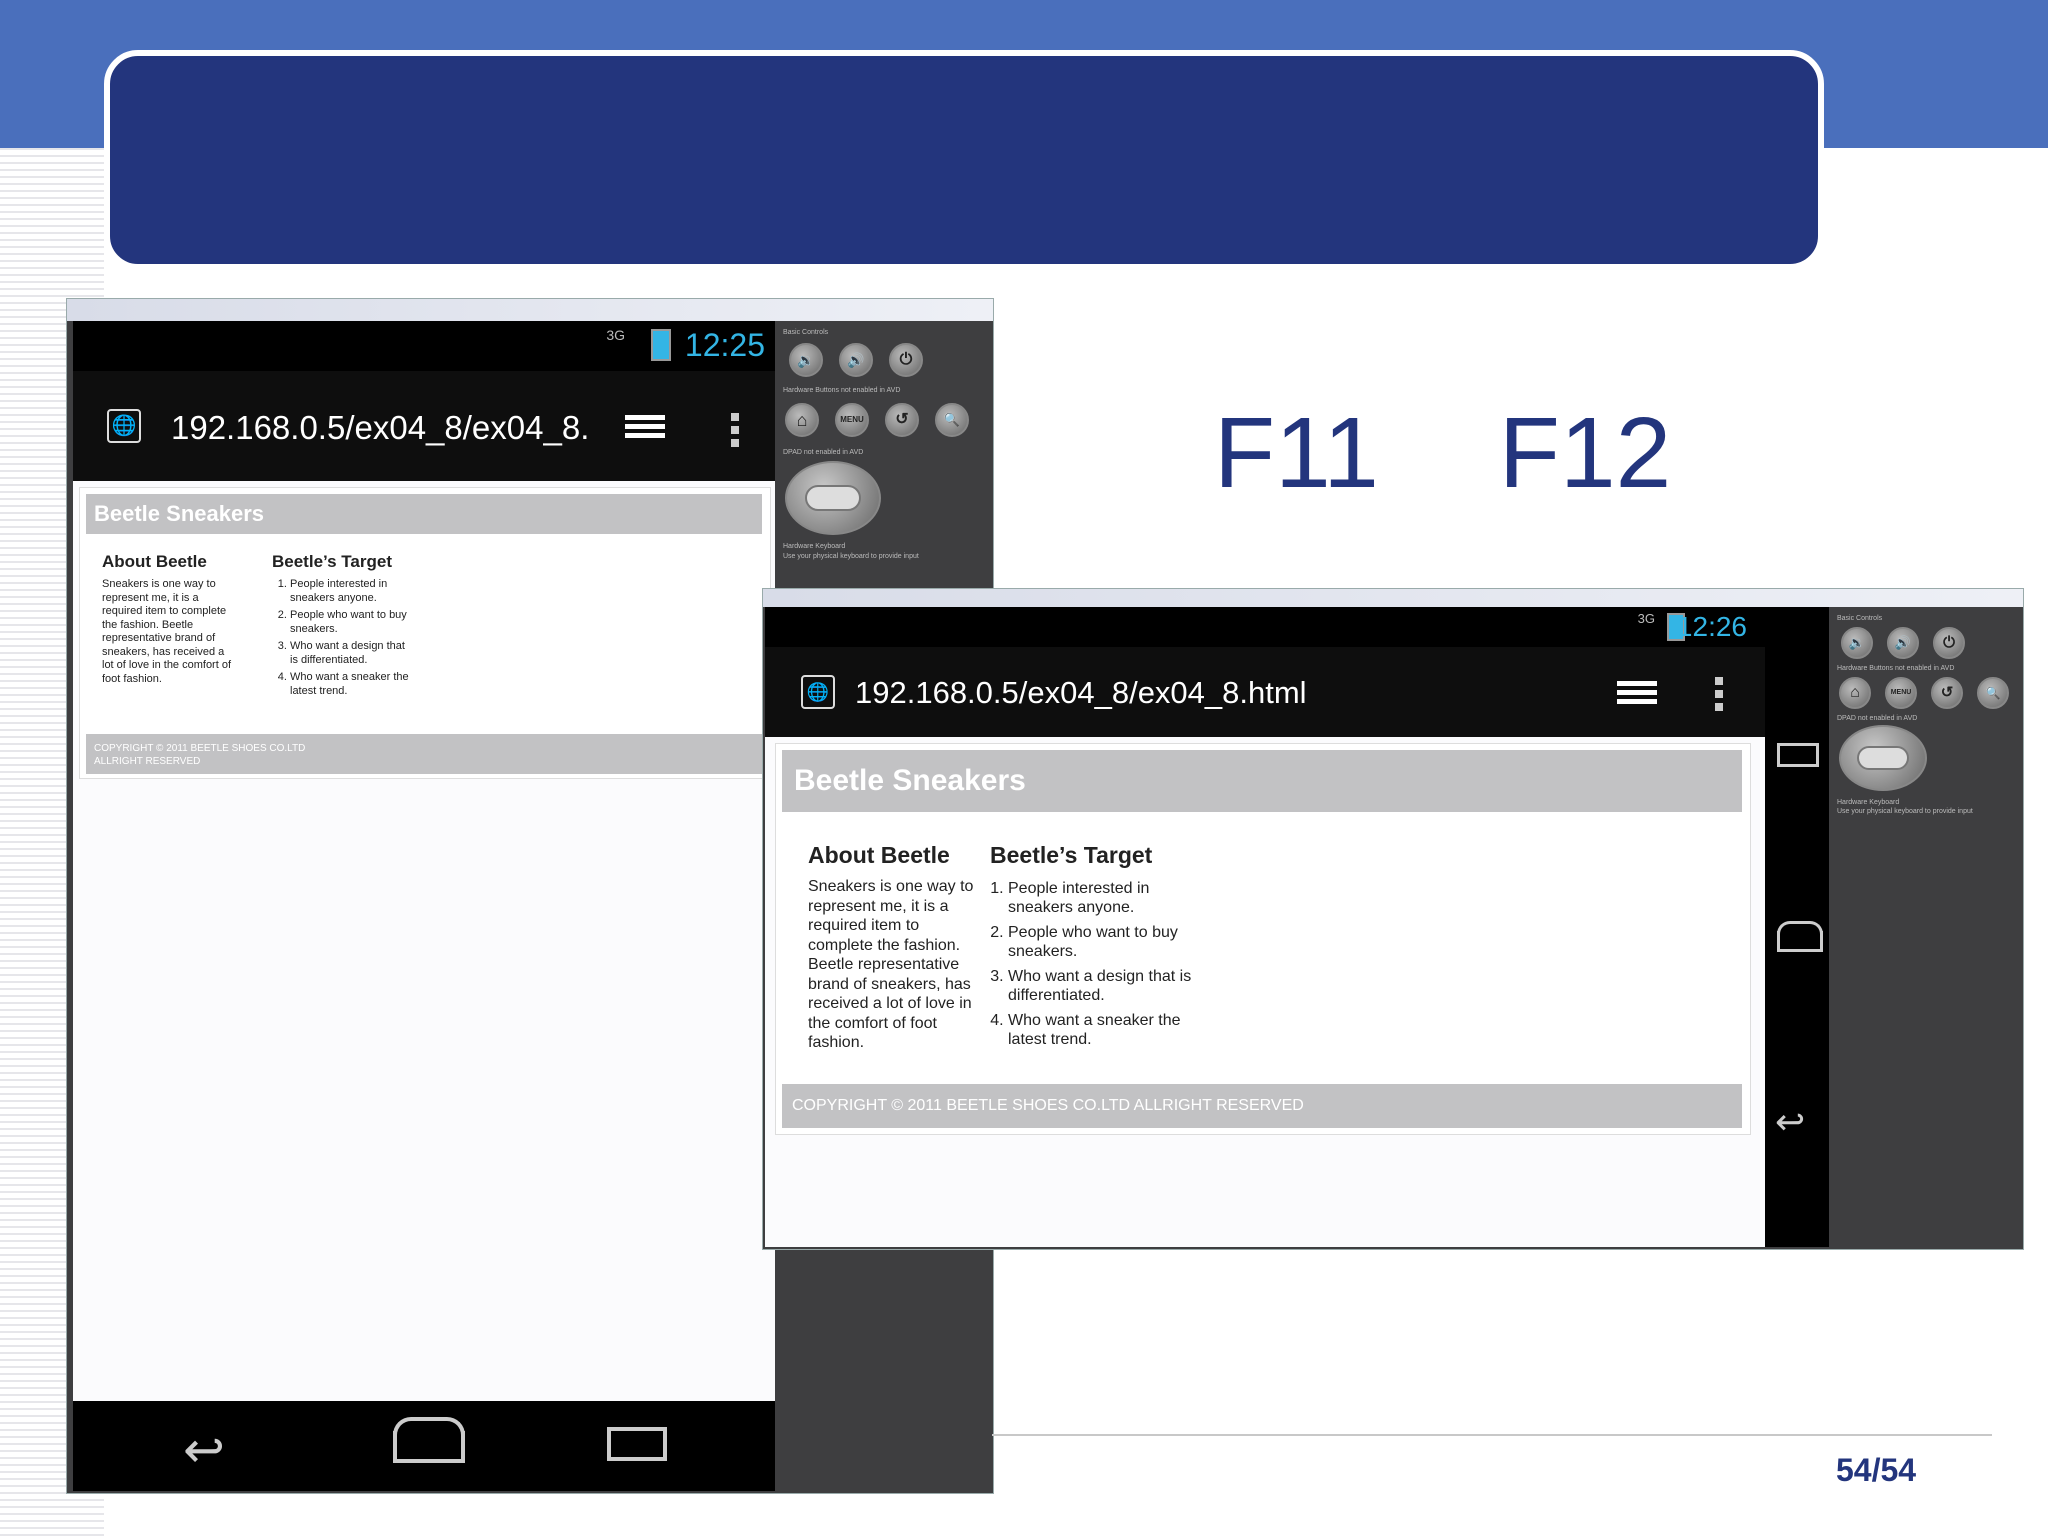 Image resolution: width=2048 pixels, height=1536 pixels. What do you see at coordinates (147, 761) in the screenshot?
I see `footer-line: ALLRIGHT RESERVED` at bounding box center [147, 761].